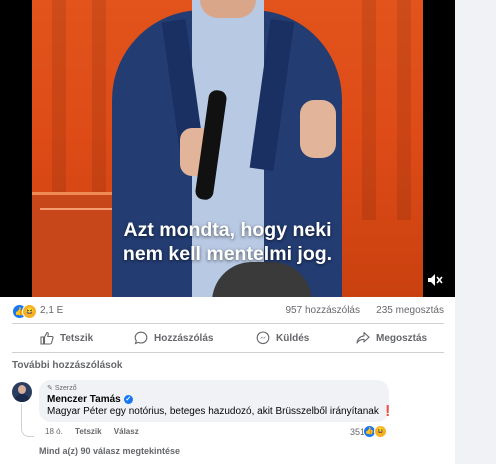 Image resolution: width=496 pixels, height=464 pixels. What do you see at coordinates (27, 420) in the screenshot?
I see `reply-thread-line` at bounding box center [27, 420].